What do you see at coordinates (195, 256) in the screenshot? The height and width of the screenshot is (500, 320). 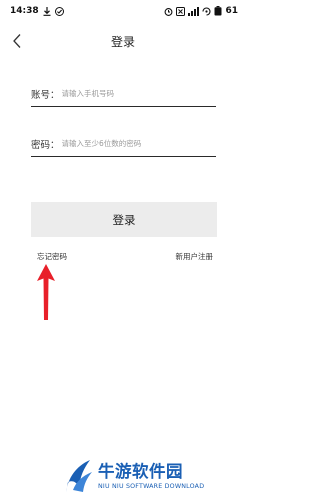 I see `register-link: 新用户注册` at bounding box center [195, 256].